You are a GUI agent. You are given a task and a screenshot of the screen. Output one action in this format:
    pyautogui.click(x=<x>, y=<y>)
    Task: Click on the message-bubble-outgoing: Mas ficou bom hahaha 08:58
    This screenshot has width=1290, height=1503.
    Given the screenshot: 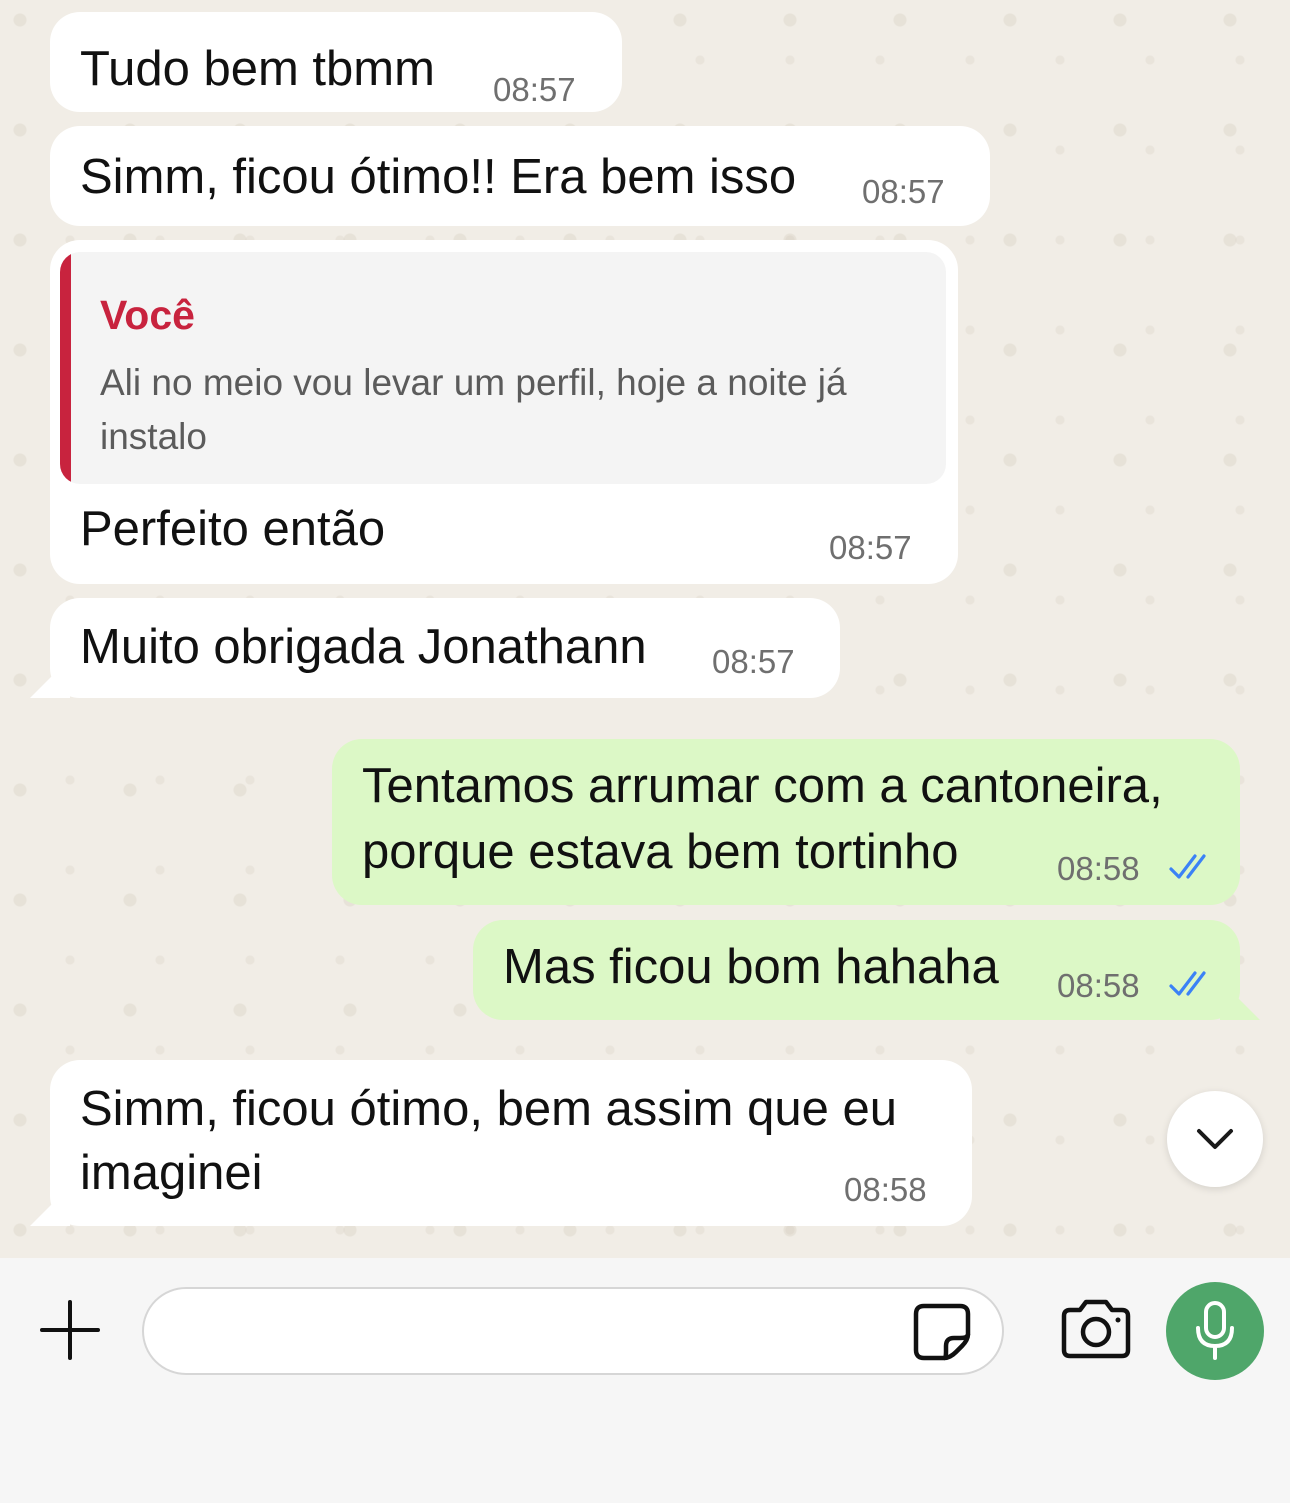 What is the action you would take?
    pyautogui.click(x=856, y=970)
    